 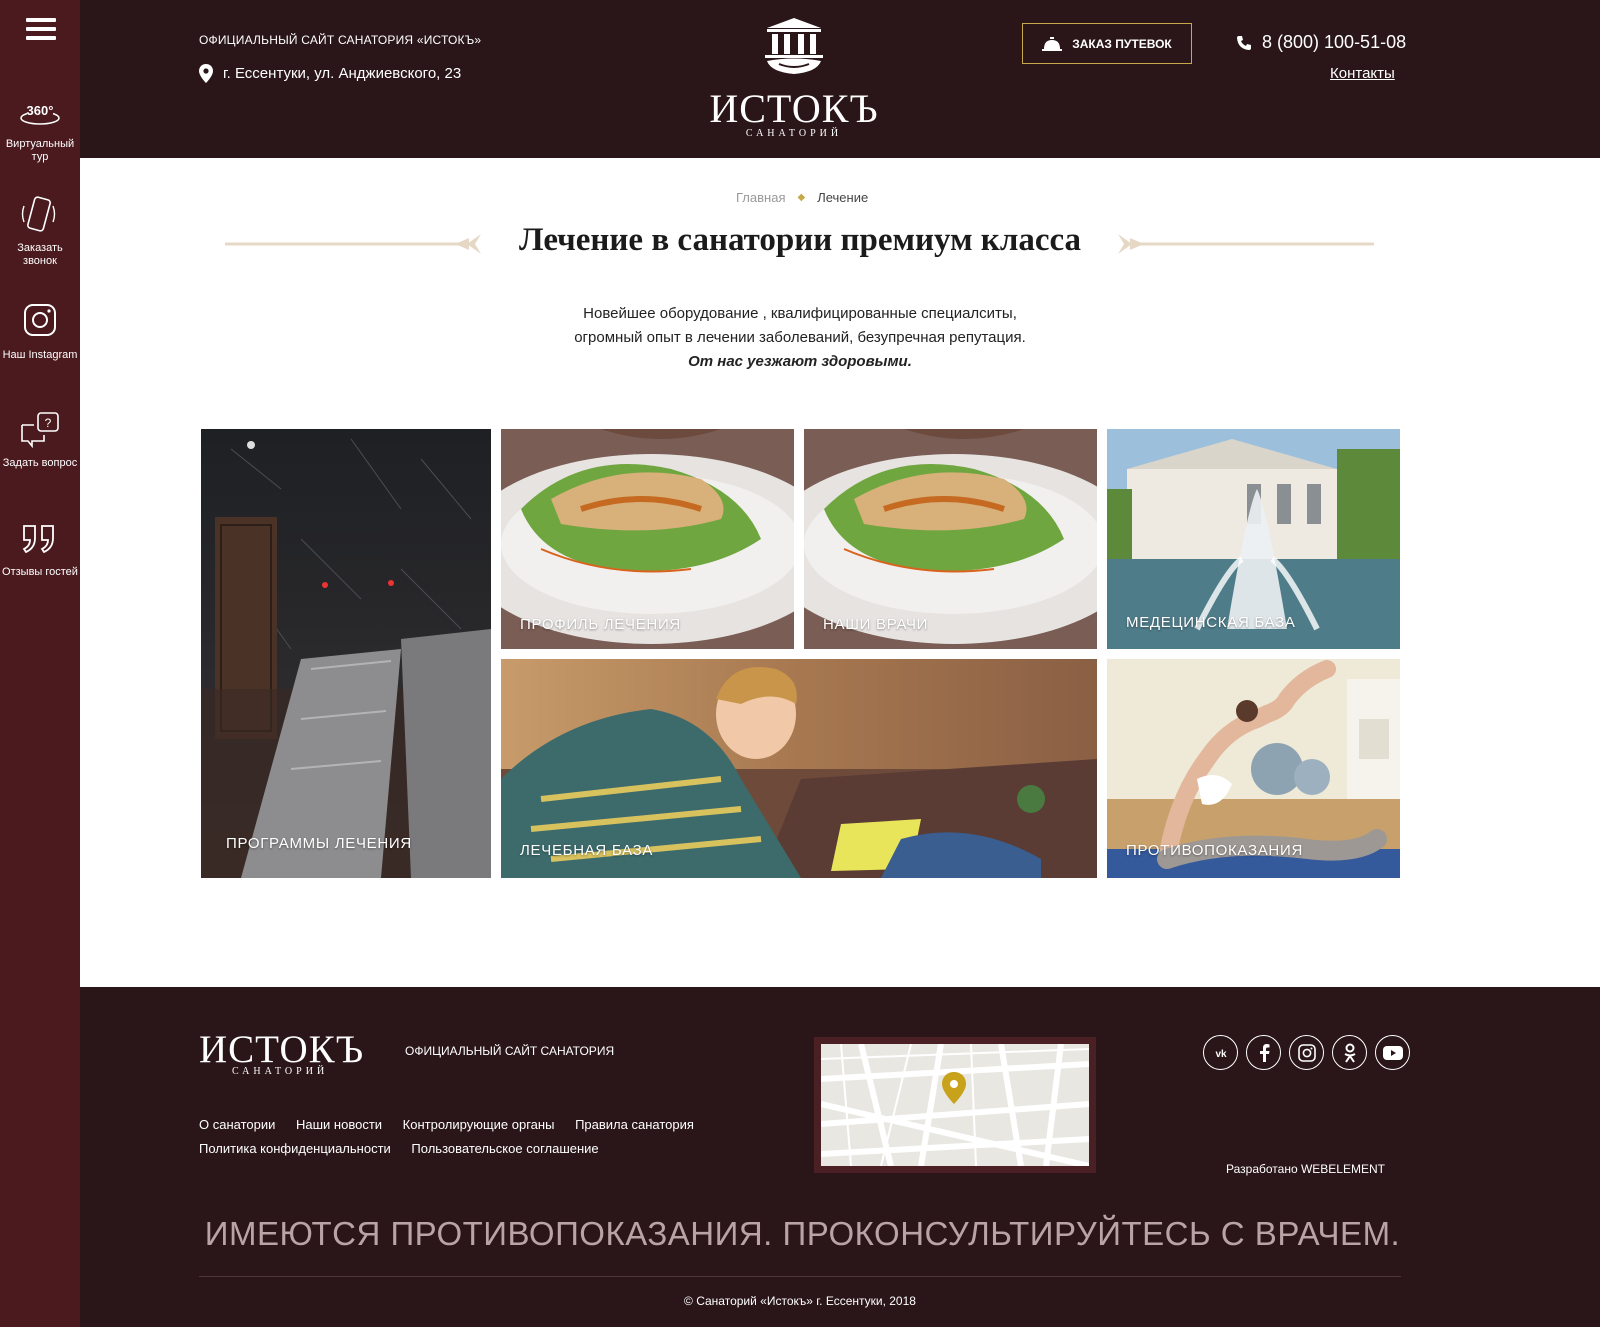 What do you see at coordinates (1052, 43) in the screenshot?
I see `reception-bell-icon` at bounding box center [1052, 43].